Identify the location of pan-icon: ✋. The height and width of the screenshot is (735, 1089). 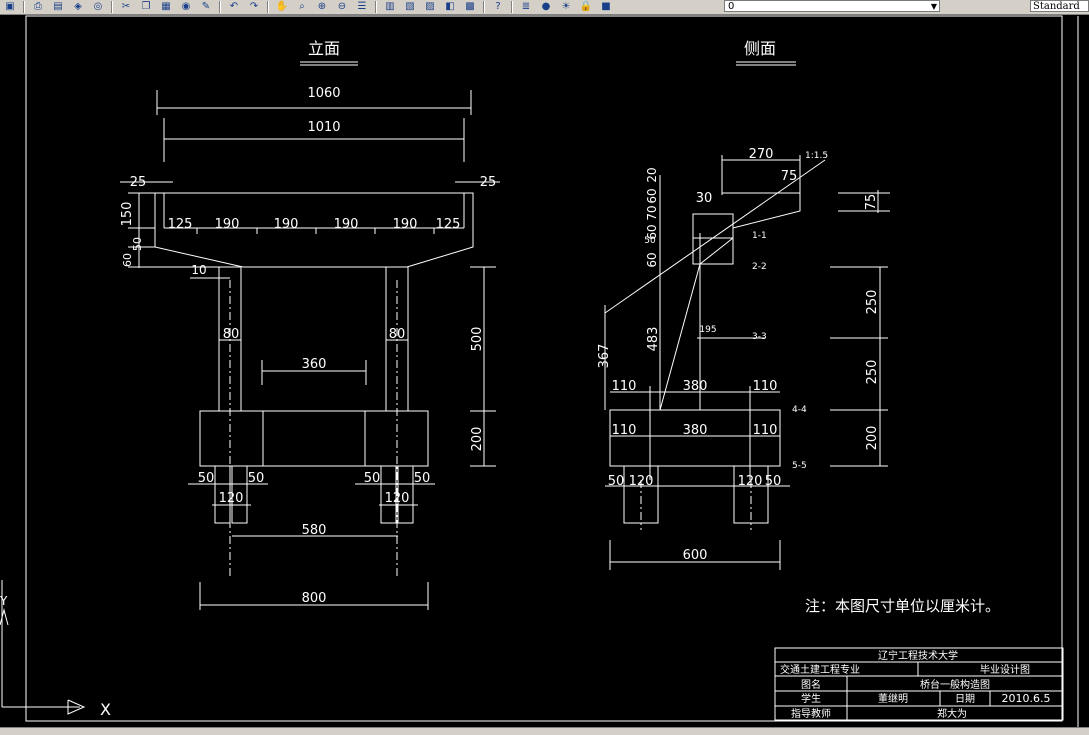
(282, 7).